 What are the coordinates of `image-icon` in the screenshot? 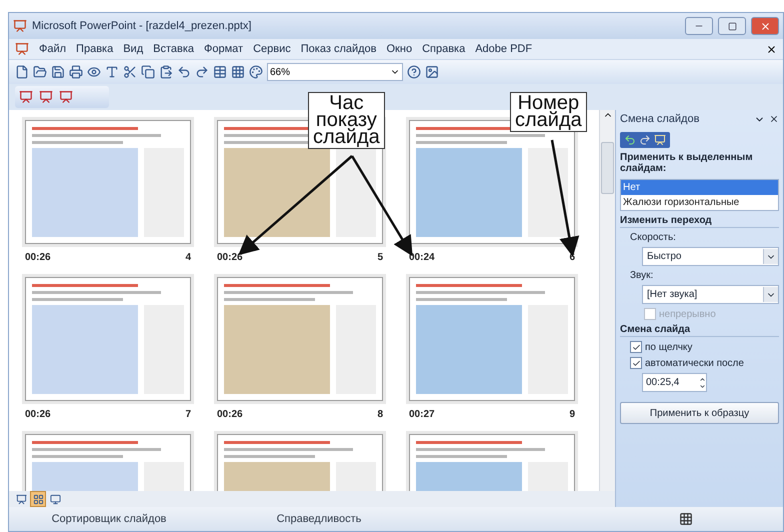 It's located at (432, 72).